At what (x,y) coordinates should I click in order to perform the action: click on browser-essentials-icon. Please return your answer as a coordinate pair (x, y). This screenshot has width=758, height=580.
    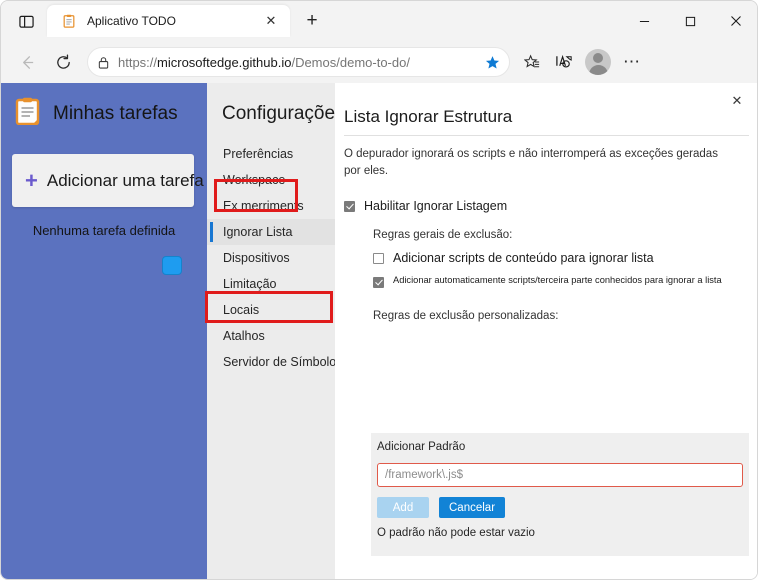
    Looking at the image, I should click on (564, 62).